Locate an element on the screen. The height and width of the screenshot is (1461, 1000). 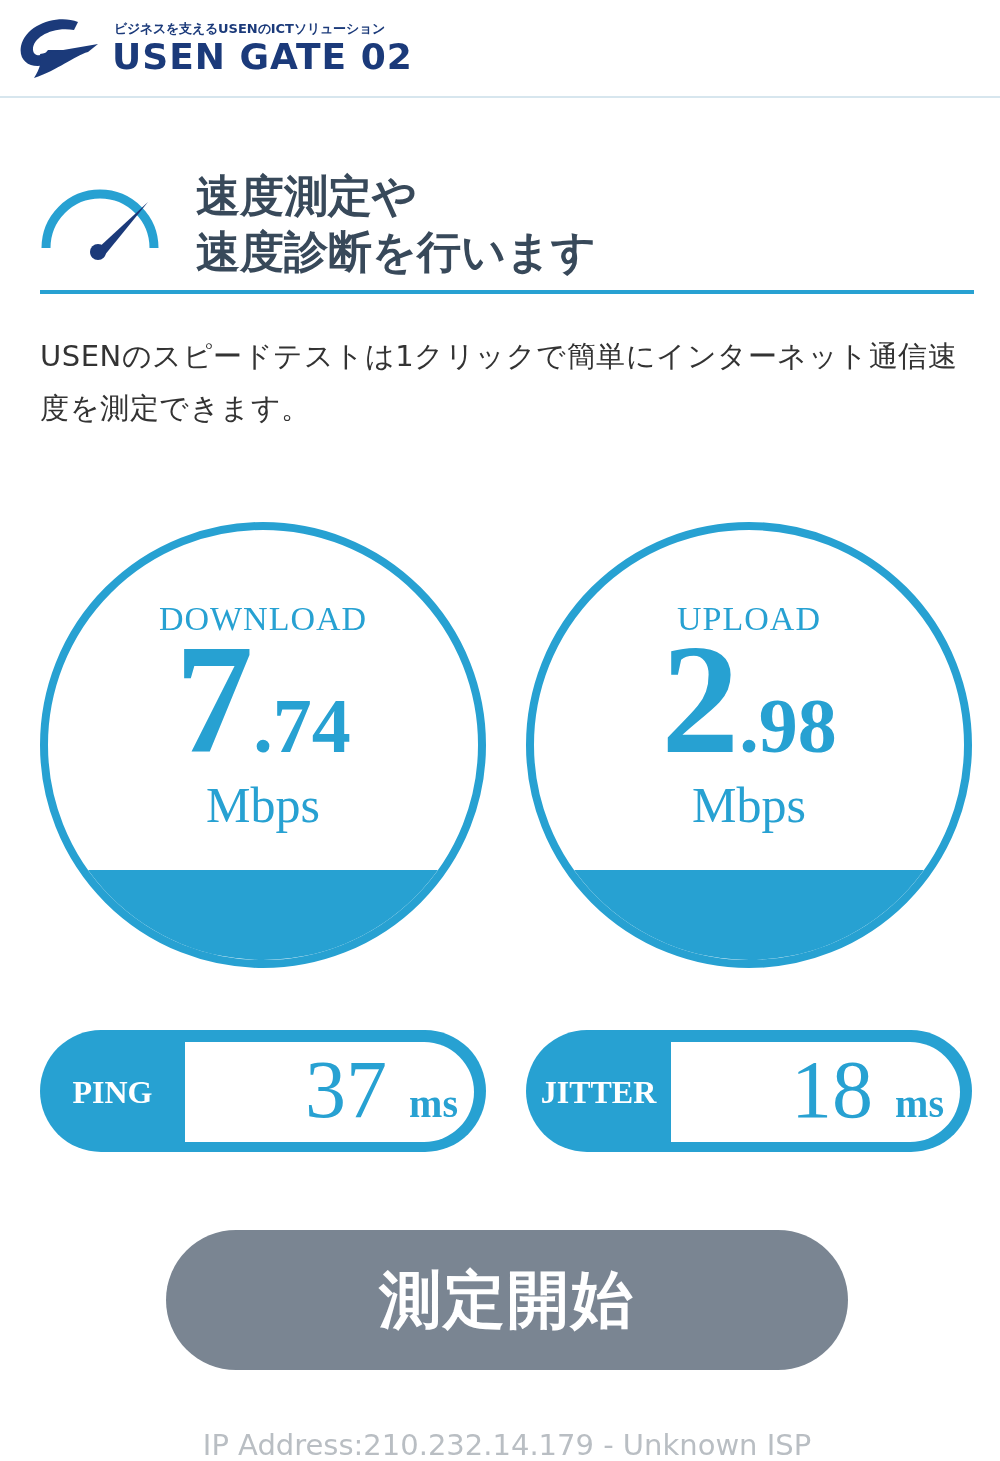
speed-decimal: .74 is located at coordinates (302, 726).